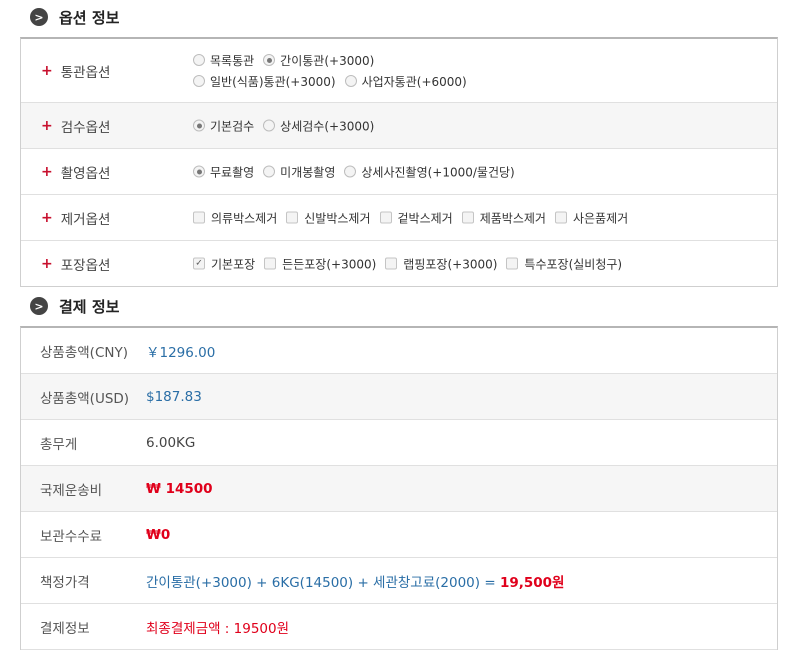 This screenshot has height=654, width=803. I want to click on option-row-photo: + 촬영옵션 무료촬영 미개봉촬영 상세사진촬영(+1000/물건당), so click(399, 172).